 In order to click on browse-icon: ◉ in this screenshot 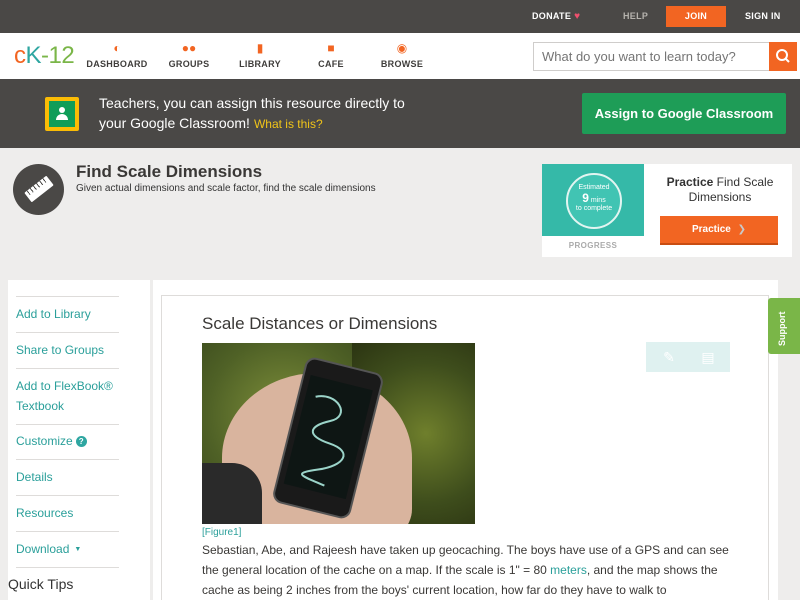, I will do `click(402, 48)`.